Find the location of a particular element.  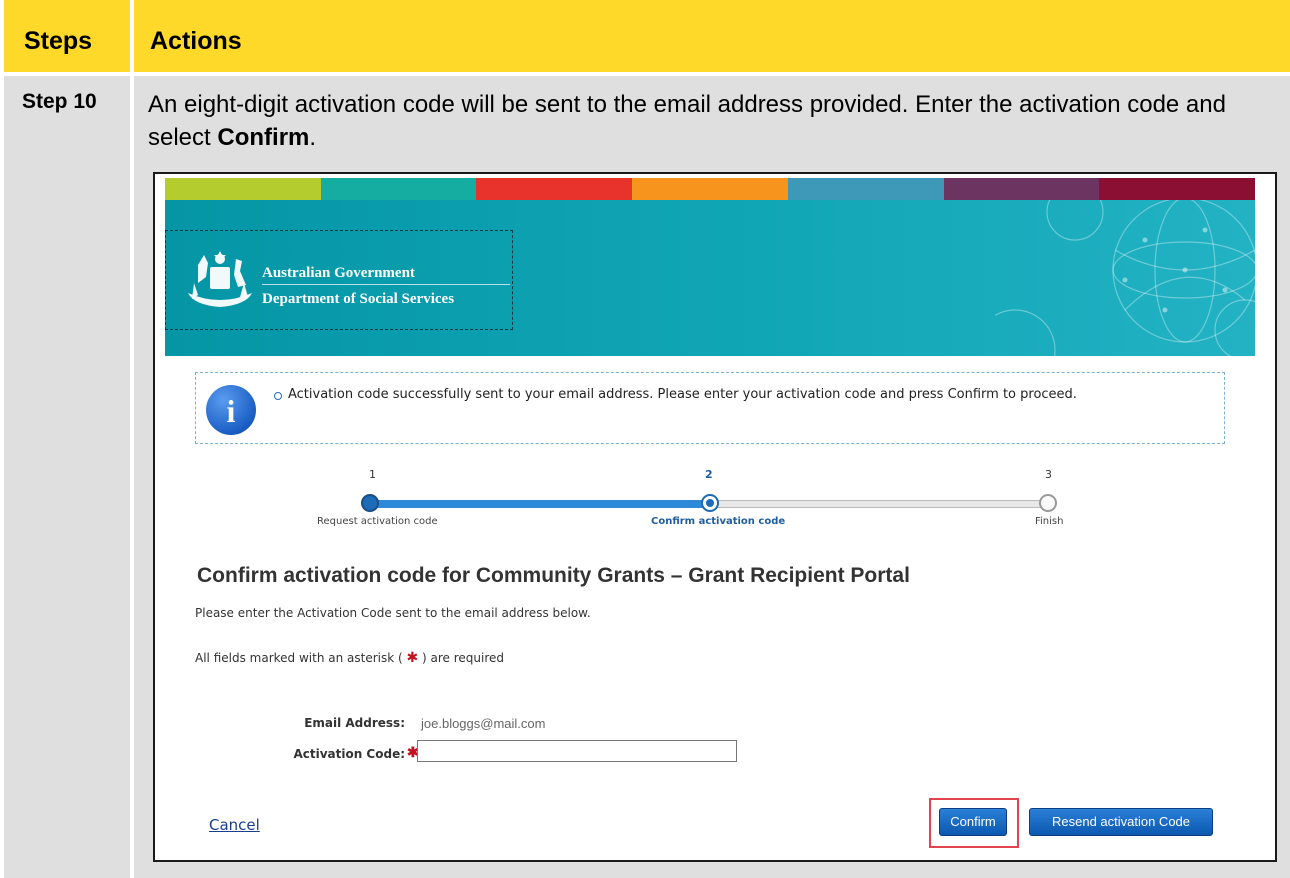

confirm-button: Confirm is located at coordinates (973, 822).